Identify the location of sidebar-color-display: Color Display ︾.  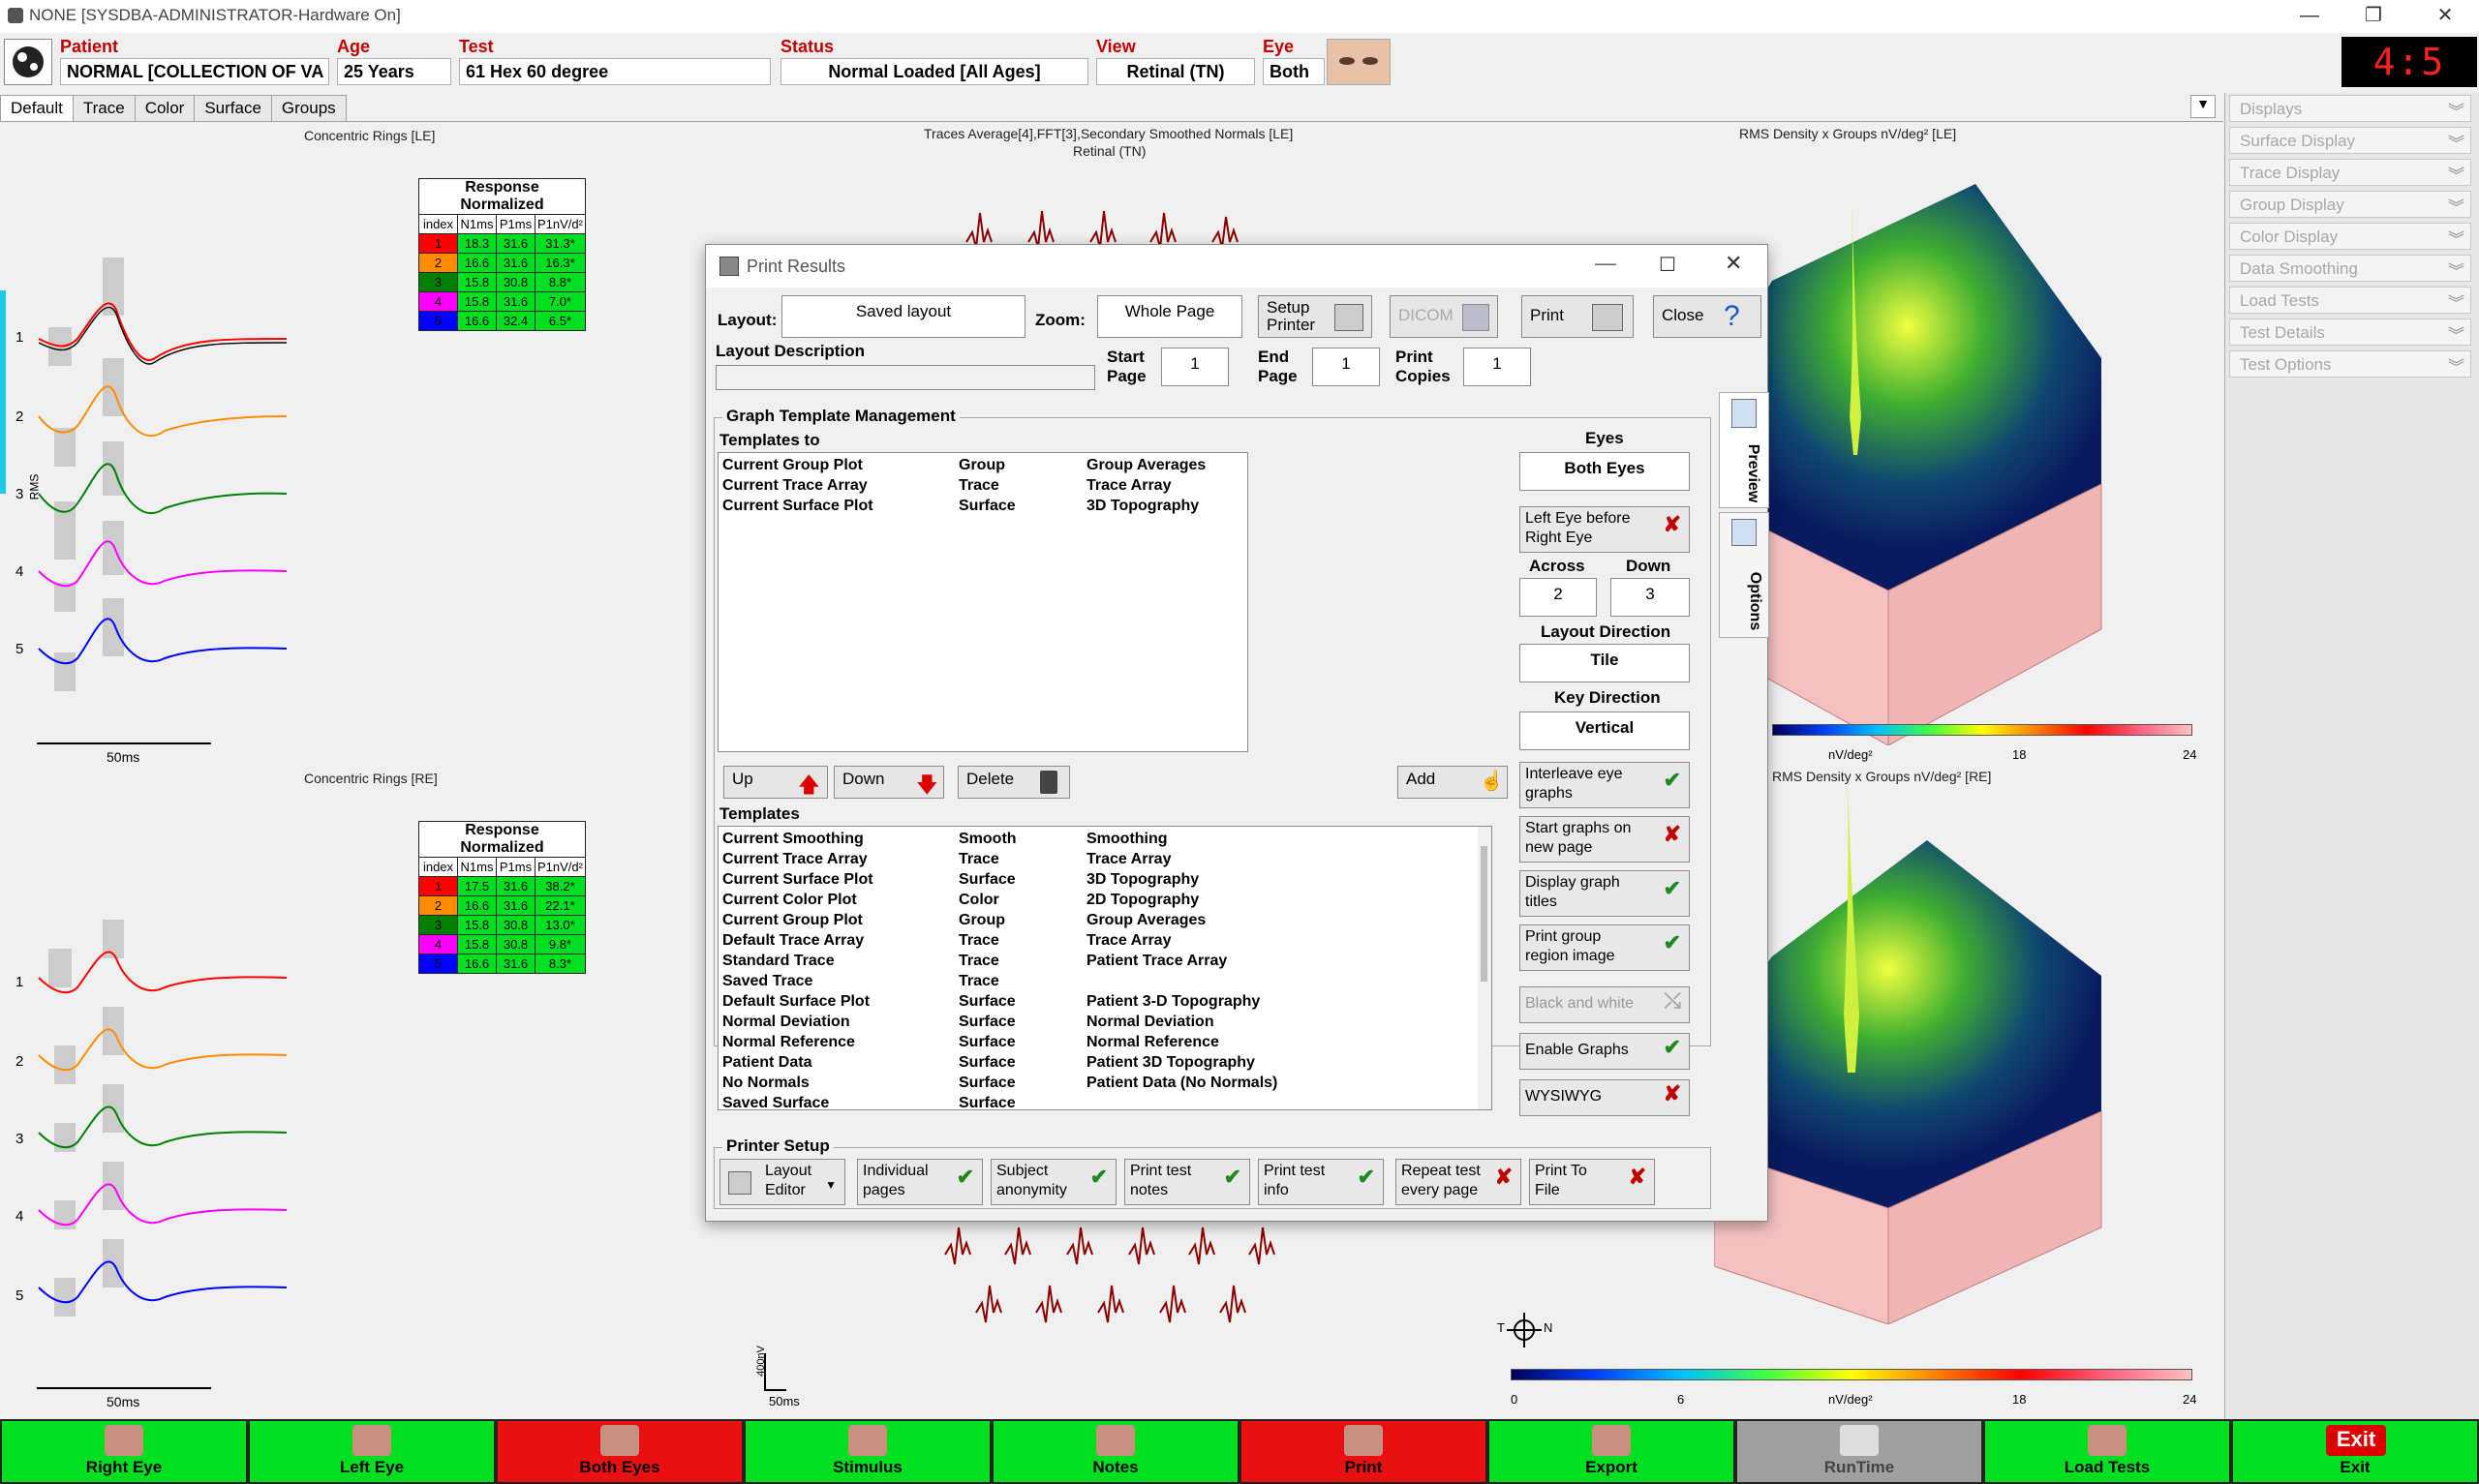
(2350, 236).